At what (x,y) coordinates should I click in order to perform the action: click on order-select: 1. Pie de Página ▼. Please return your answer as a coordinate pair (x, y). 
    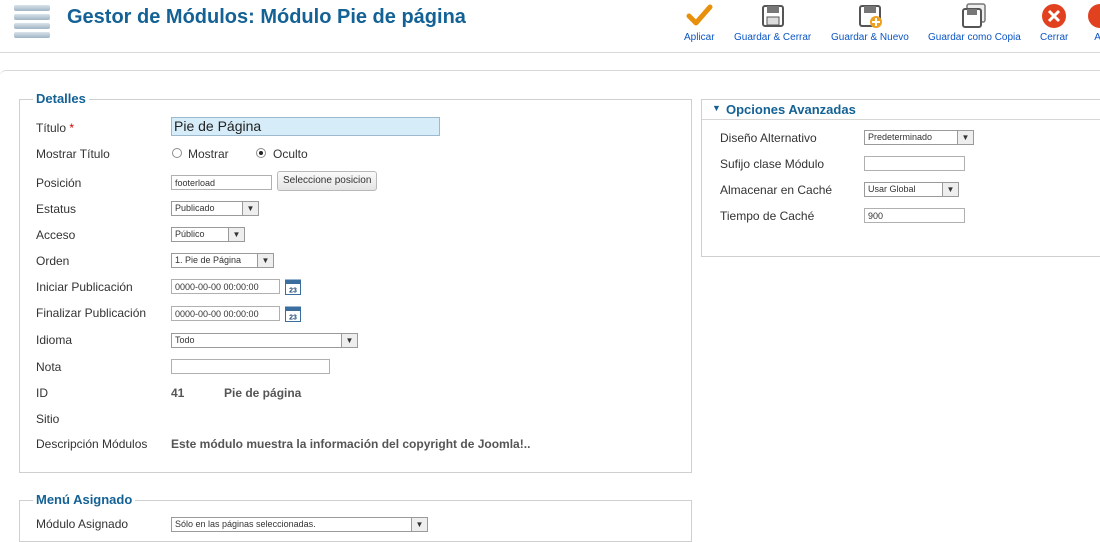
    Looking at the image, I should click on (222, 260).